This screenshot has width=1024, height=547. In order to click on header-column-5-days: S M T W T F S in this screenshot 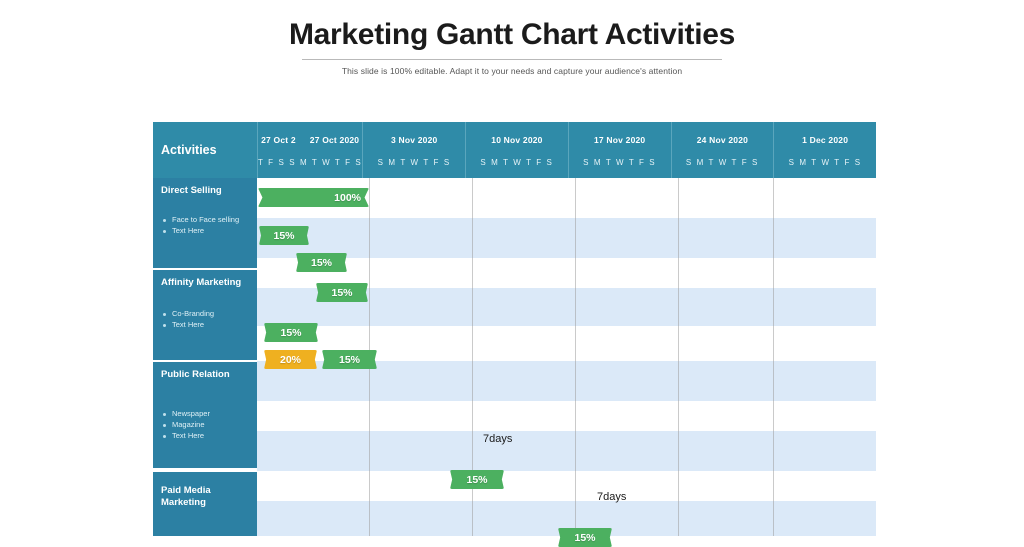, I will do `click(722, 162)`.